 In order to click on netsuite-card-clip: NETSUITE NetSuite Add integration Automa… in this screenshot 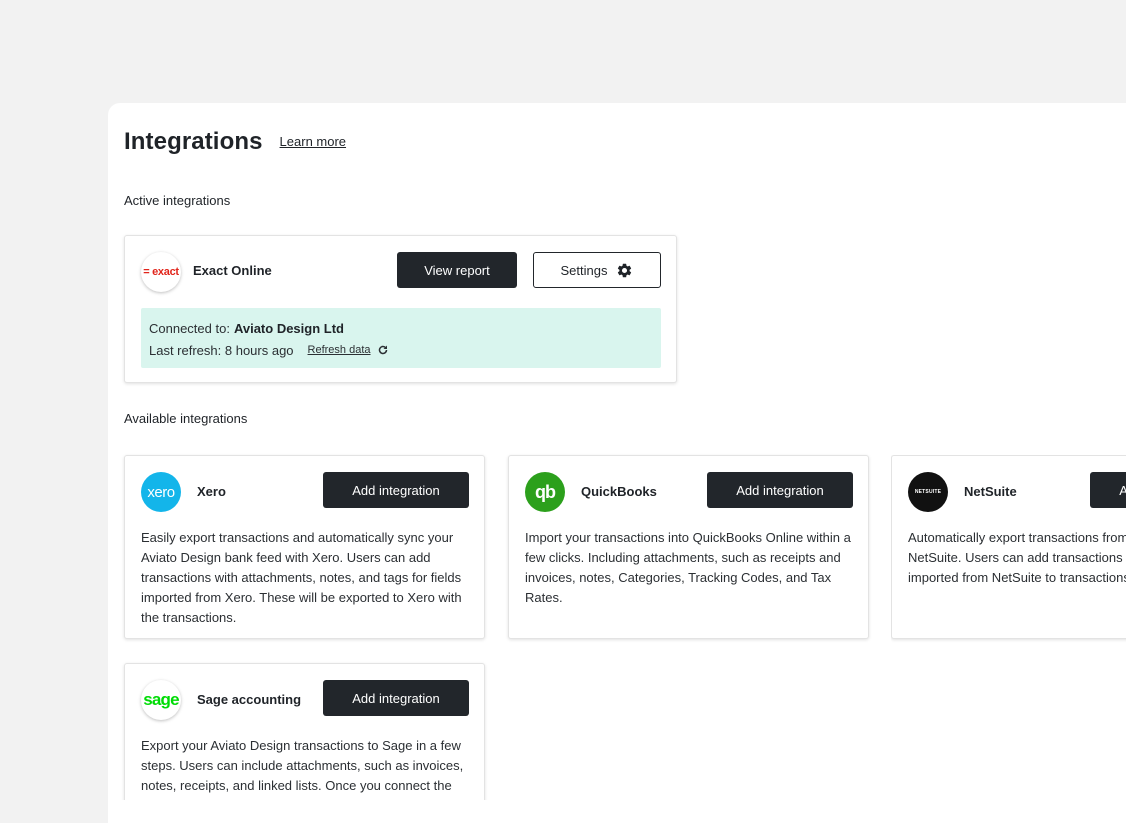, I will do `click(1008, 550)`.